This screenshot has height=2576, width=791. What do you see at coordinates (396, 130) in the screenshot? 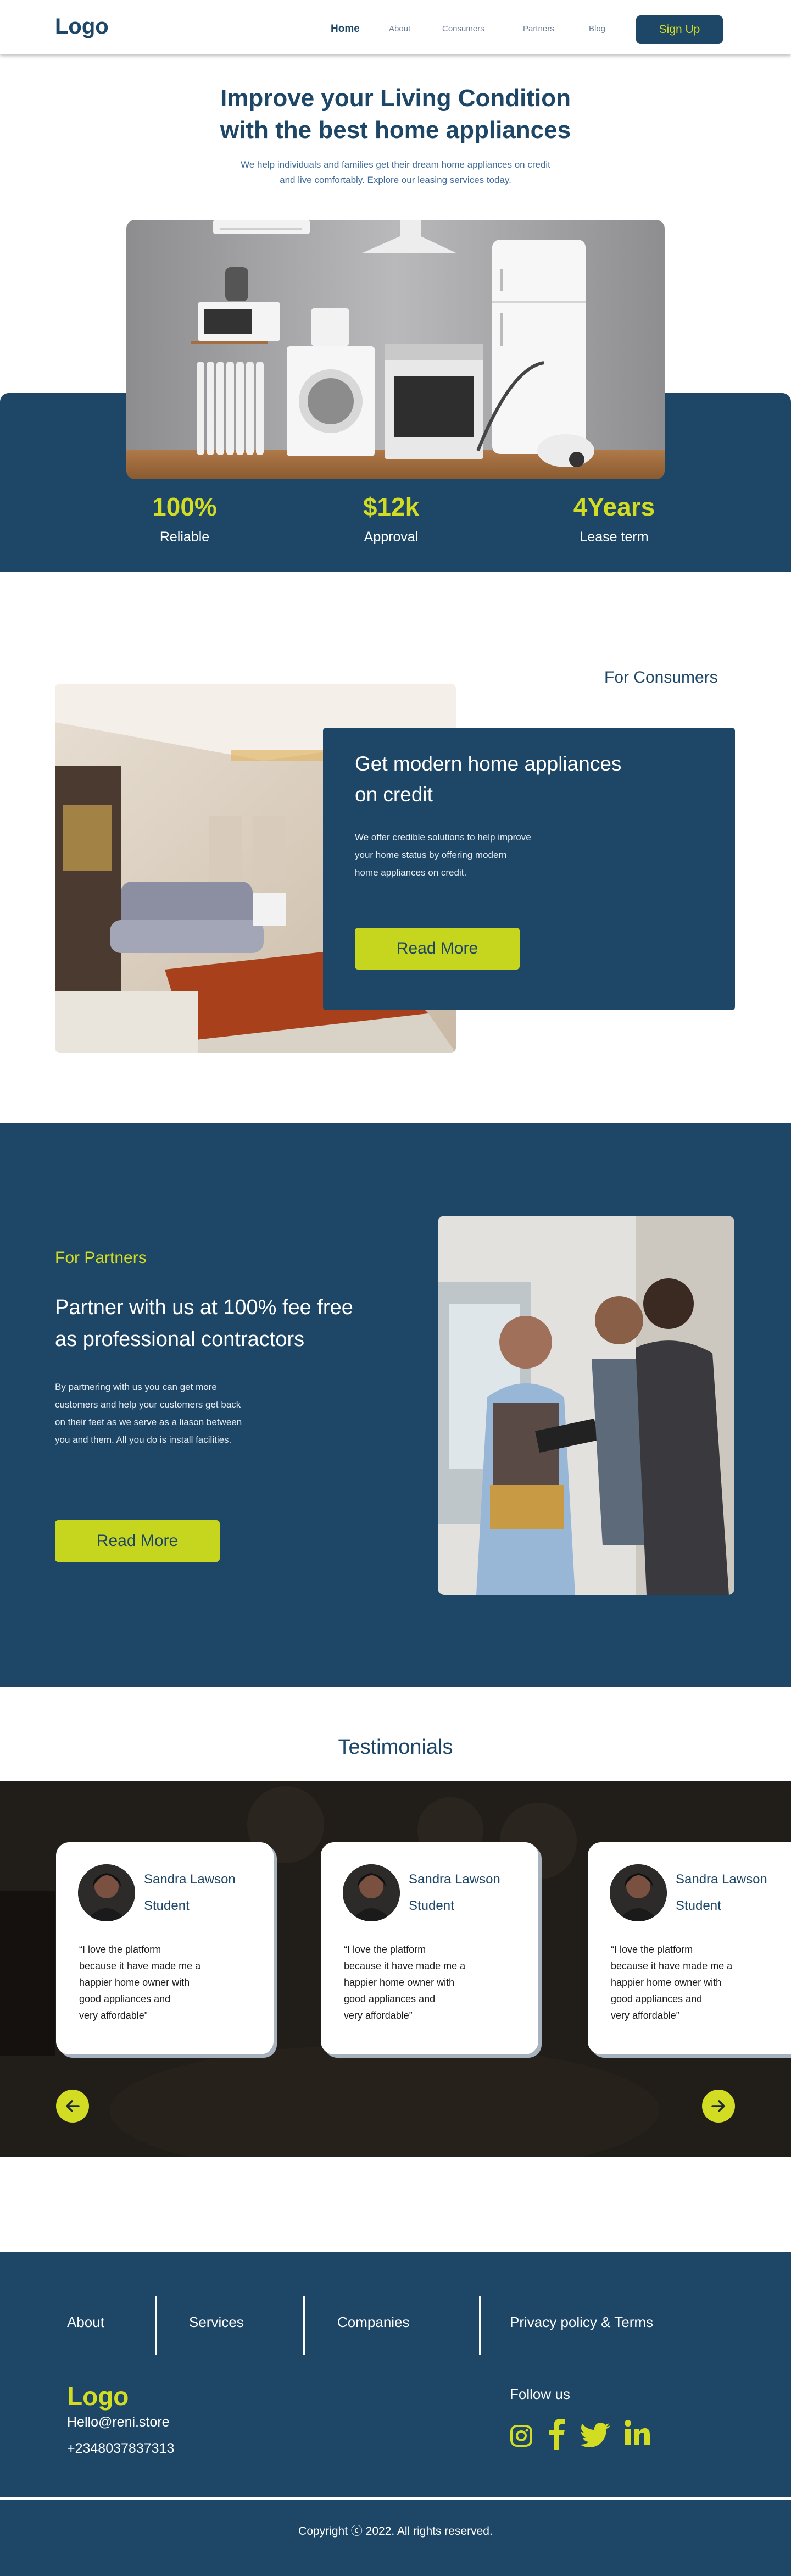
I see `hero-title-line: with the best home appliances` at bounding box center [396, 130].